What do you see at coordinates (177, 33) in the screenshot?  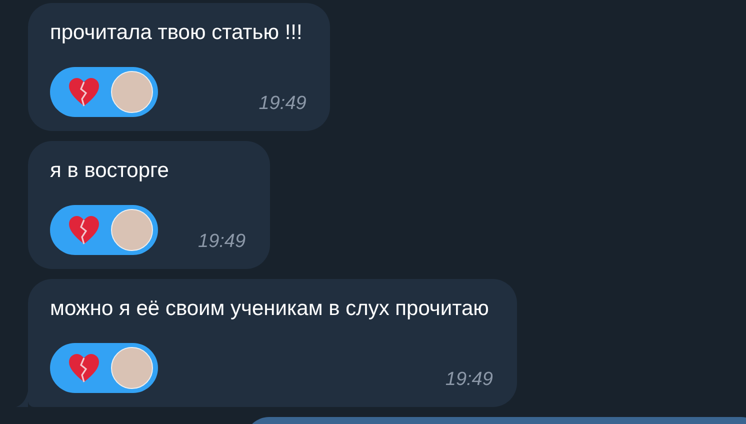 I see `message-text: прочитала твою статью !!!` at bounding box center [177, 33].